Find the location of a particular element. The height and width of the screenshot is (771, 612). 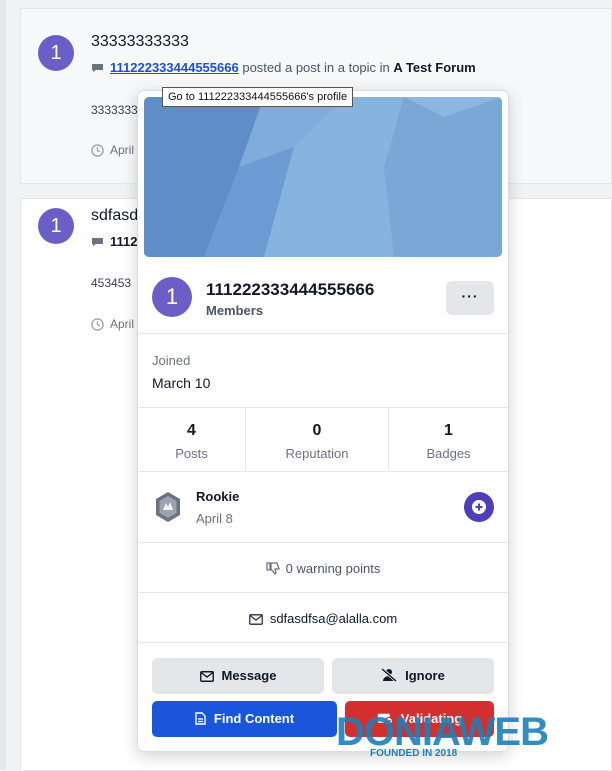

email-text: sdfasdfsa@alalla.com is located at coordinates (333, 618).